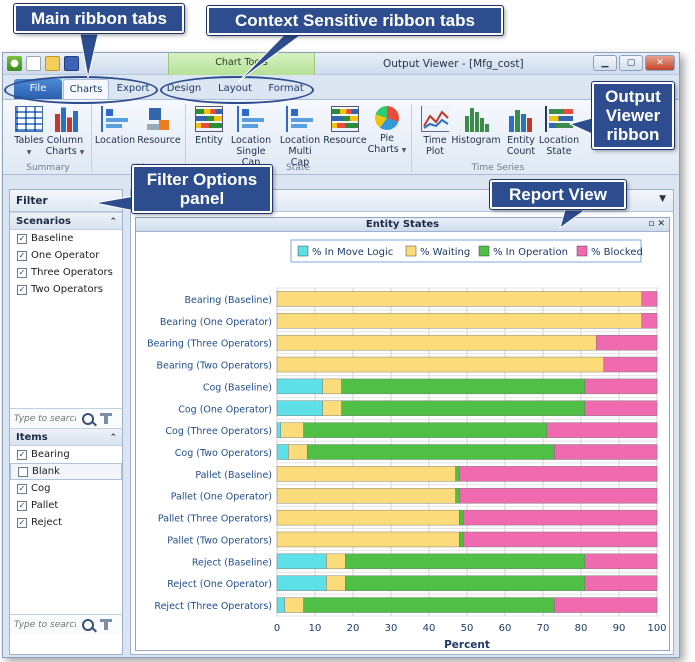  I want to click on callout-context-ribbon-tabs: Context Sensitive ribbon tabs, so click(355, 20).